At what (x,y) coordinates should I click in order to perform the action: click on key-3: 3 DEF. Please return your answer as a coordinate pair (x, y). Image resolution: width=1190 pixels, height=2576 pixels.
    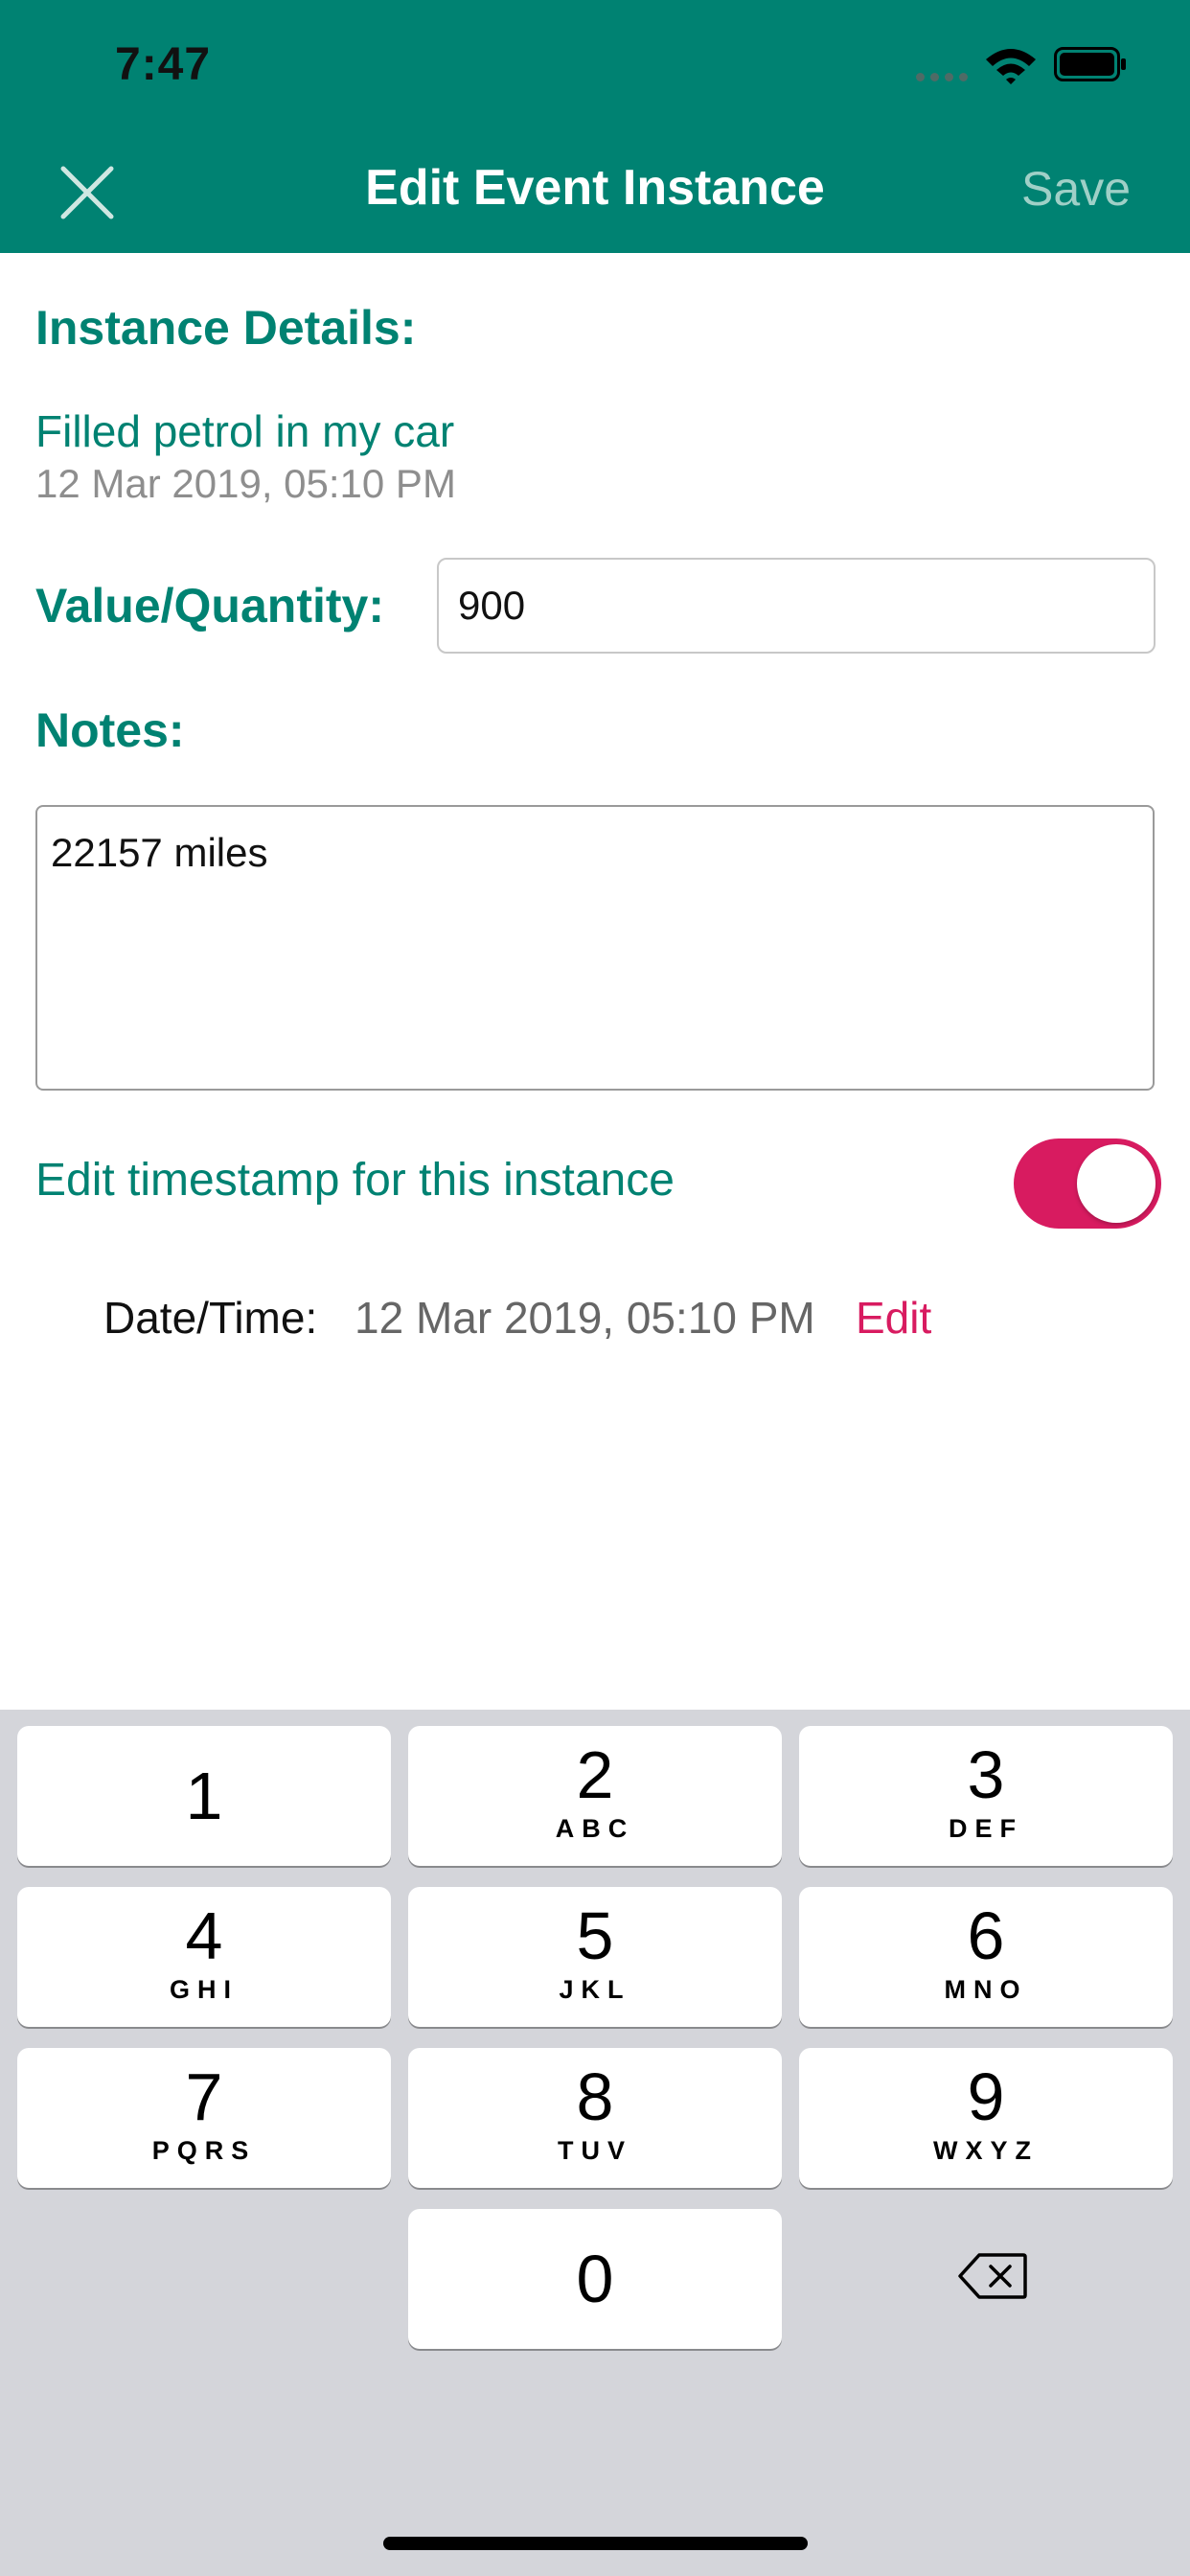
    Looking at the image, I should click on (986, 1796).